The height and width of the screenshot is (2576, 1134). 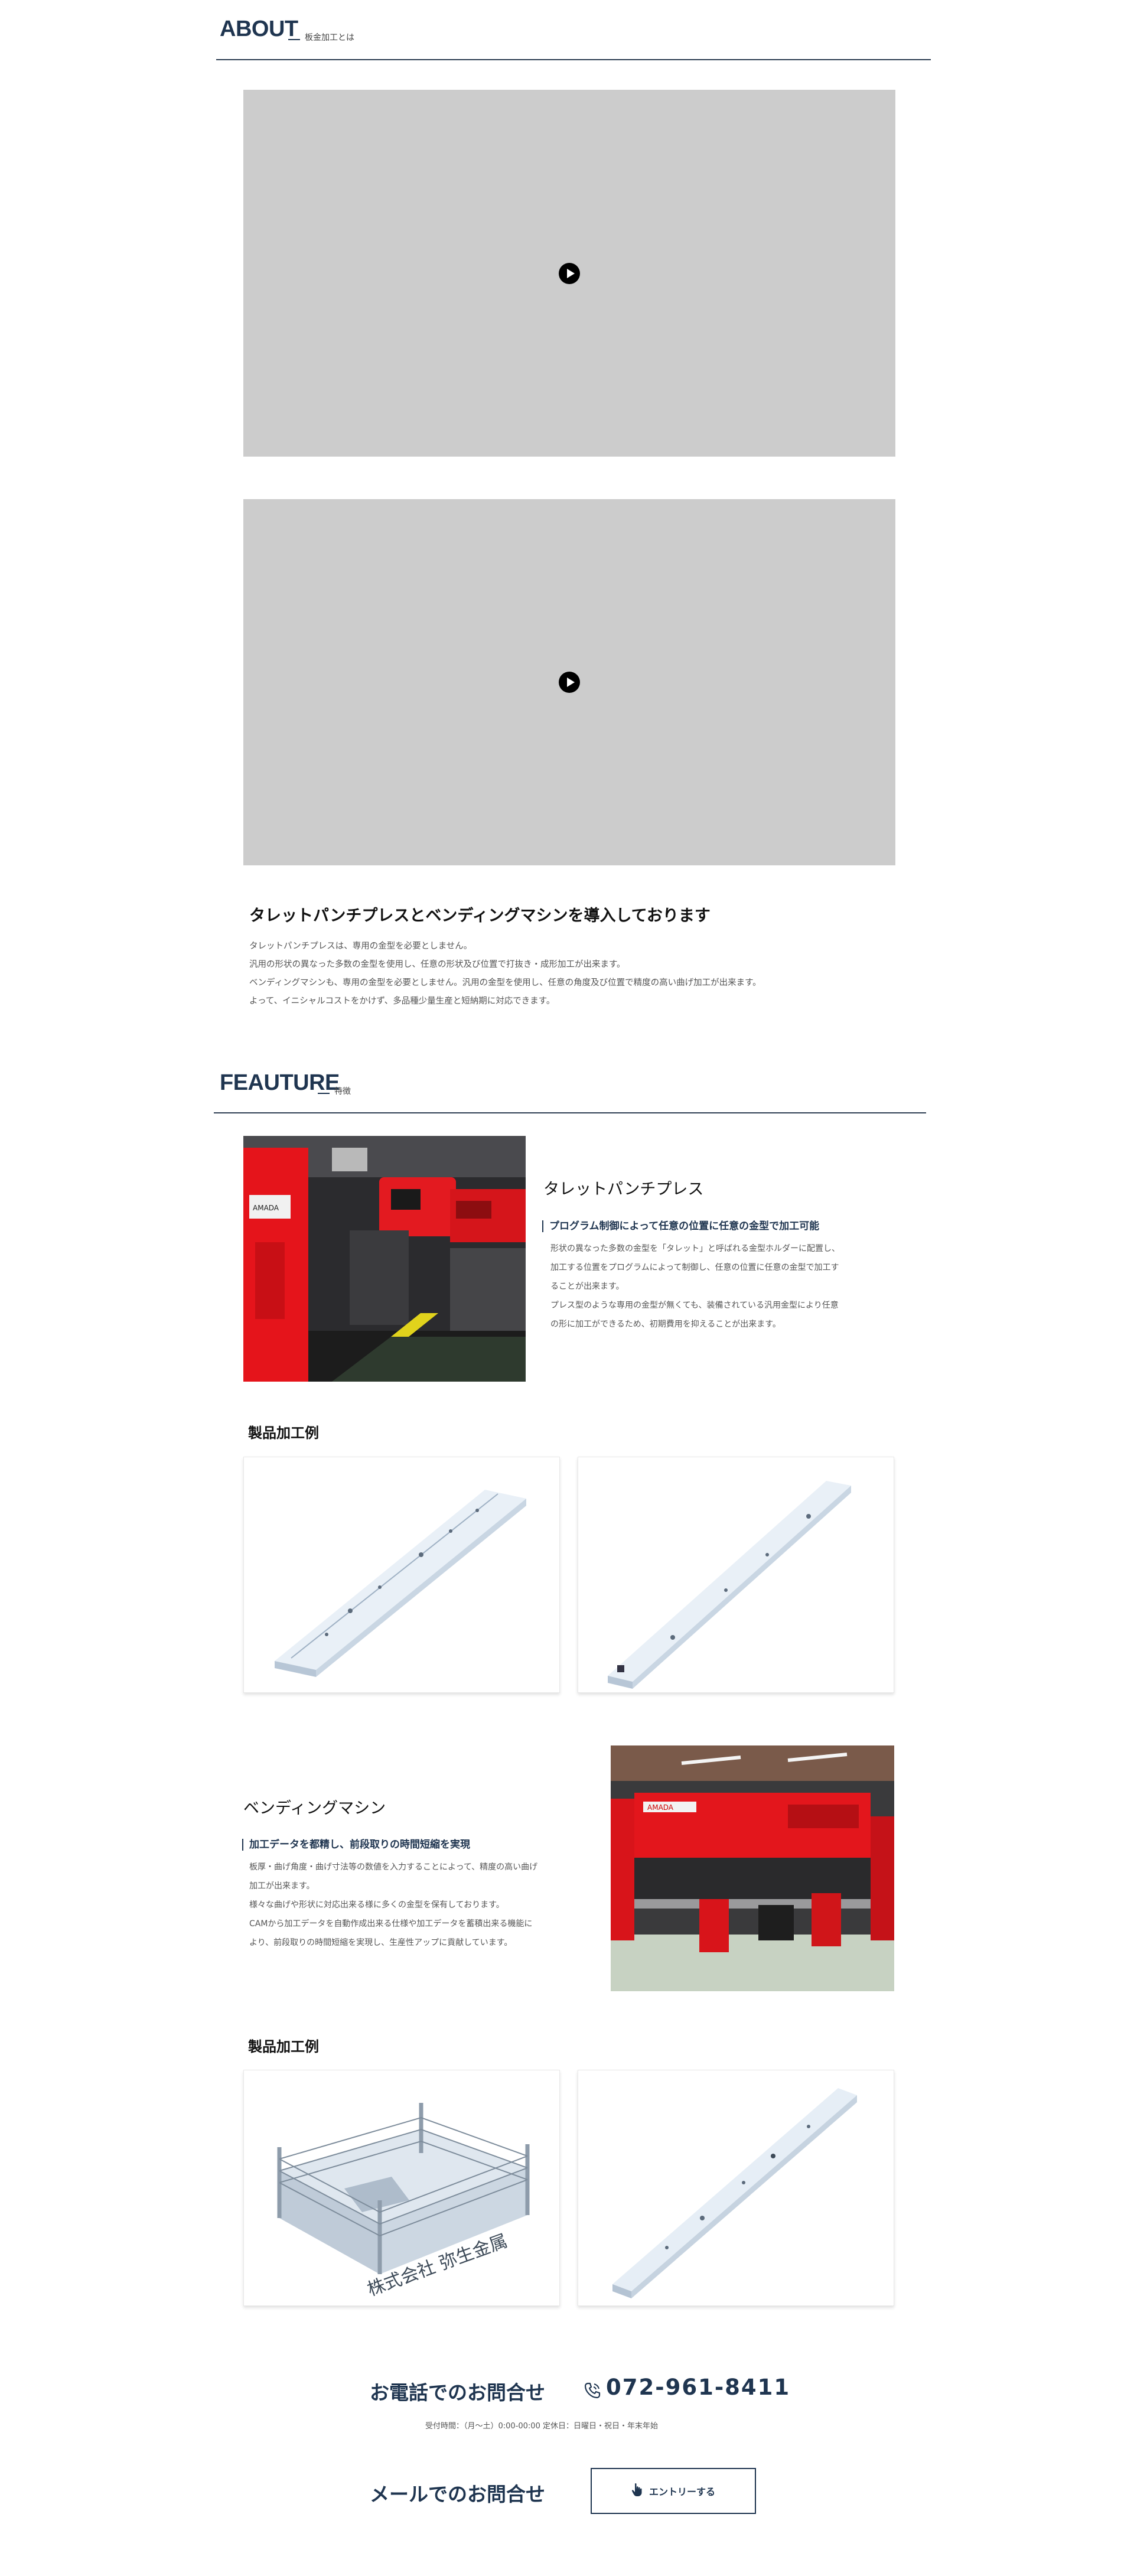 What do you see at coordinates (457, 2494) in the screenshot?
I see `mail-inquiry-label: メールでのお問合せ` at bounding box center [457, 2494].